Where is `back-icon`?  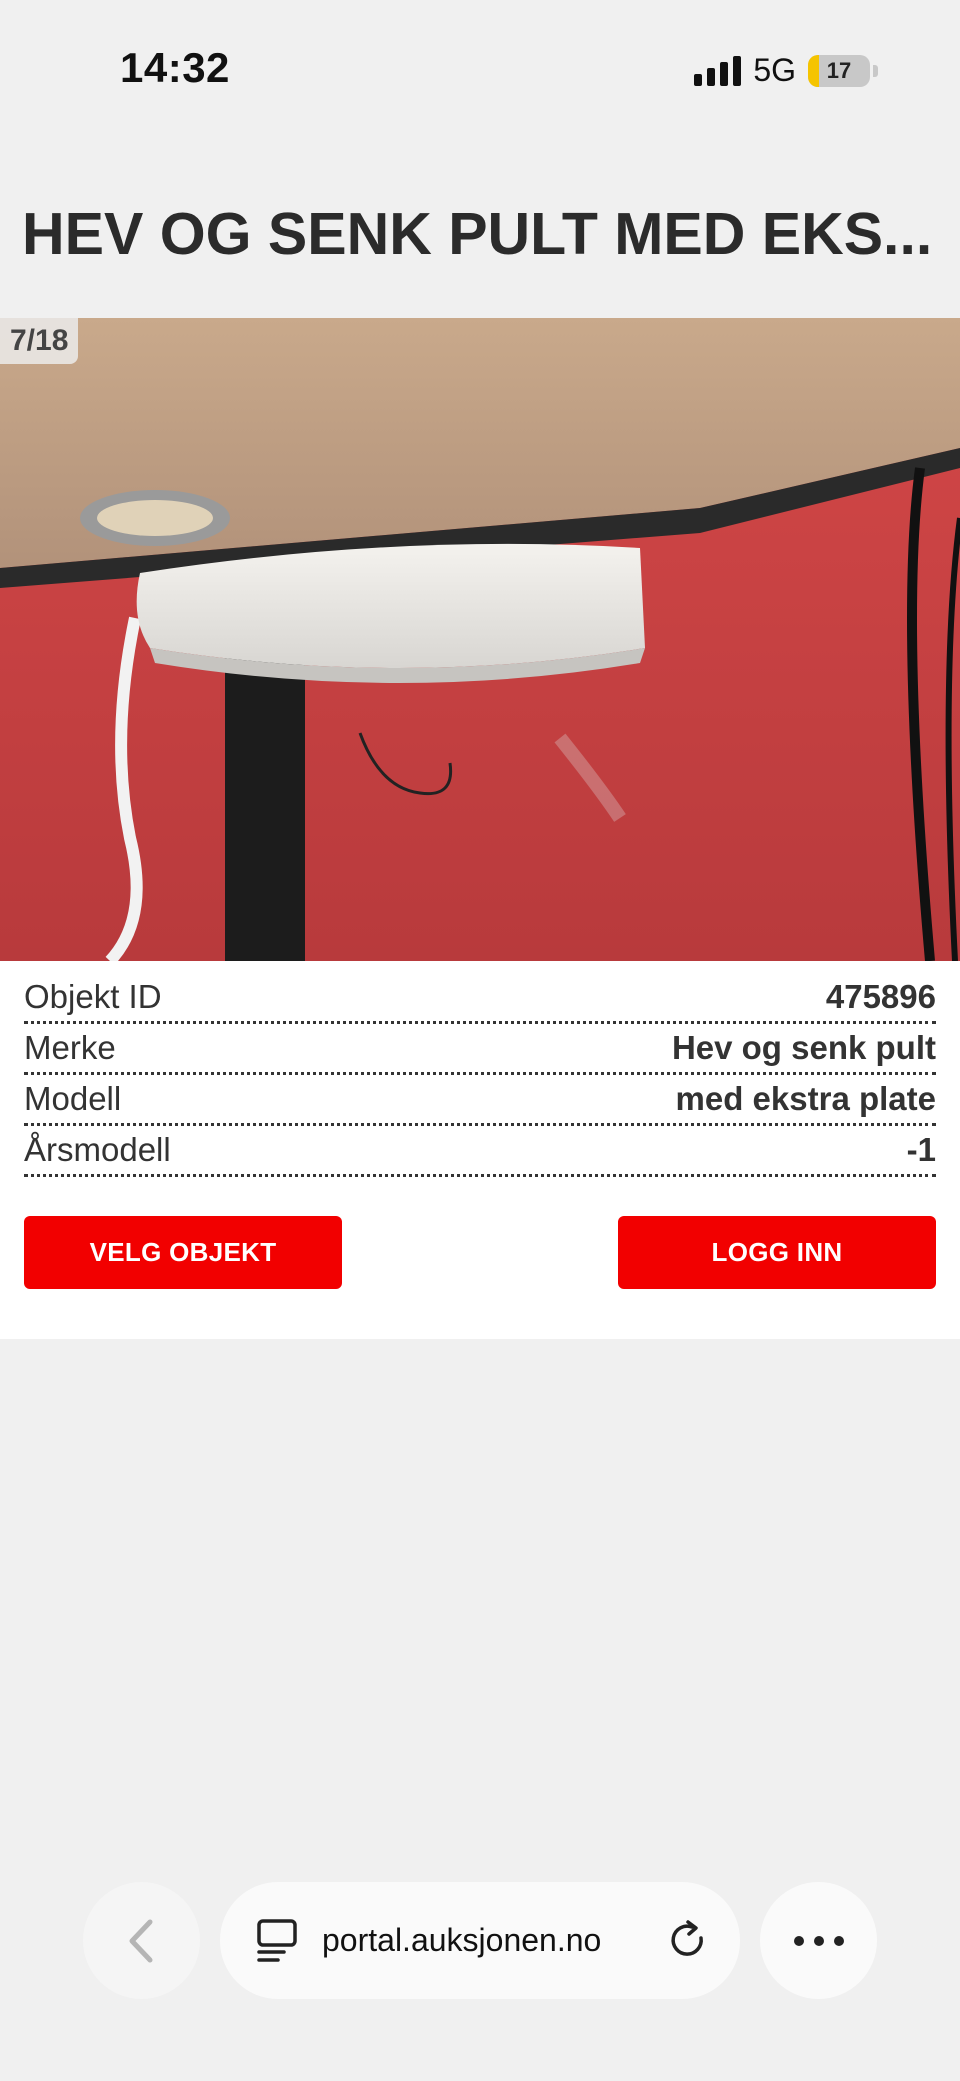
back-icon is located at coordinates (140, 1940).